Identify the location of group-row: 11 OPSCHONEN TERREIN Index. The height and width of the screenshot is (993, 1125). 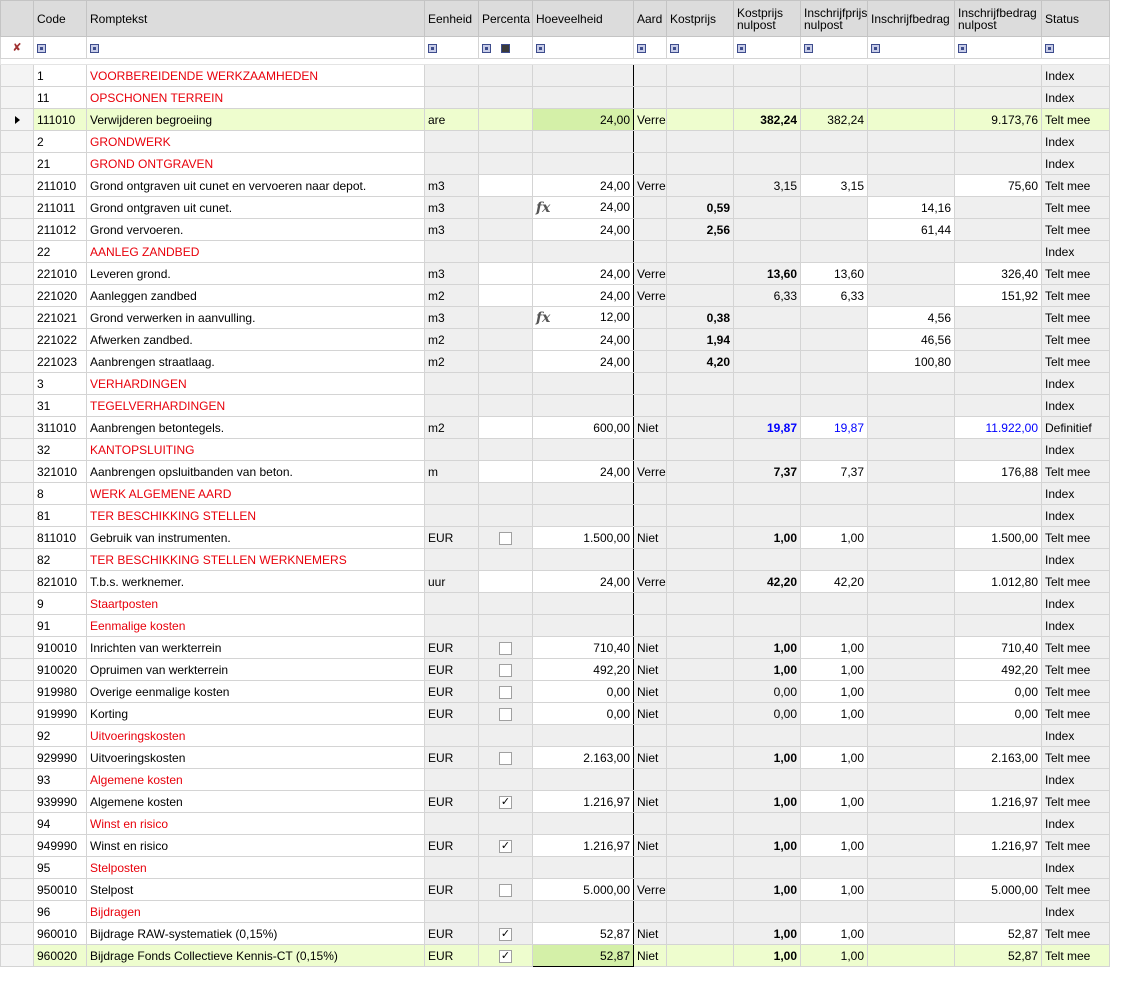
(555, 97).